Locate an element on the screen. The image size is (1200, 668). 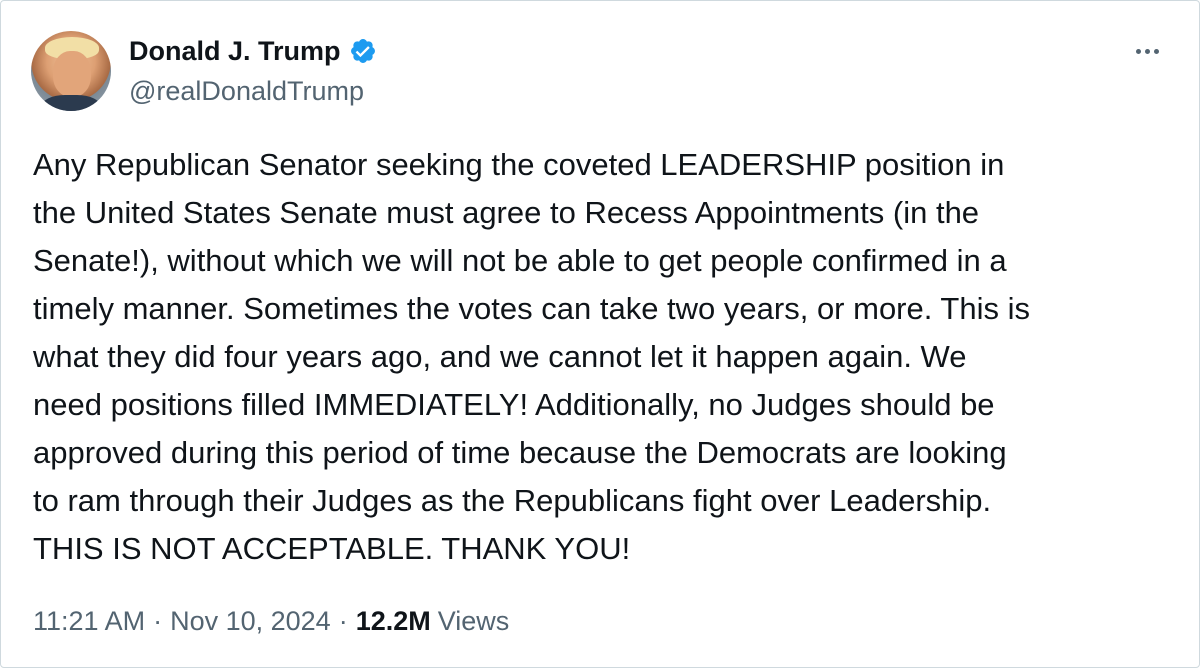
author-handle: @realDonaldTrump is located at coordinates (246, 91).